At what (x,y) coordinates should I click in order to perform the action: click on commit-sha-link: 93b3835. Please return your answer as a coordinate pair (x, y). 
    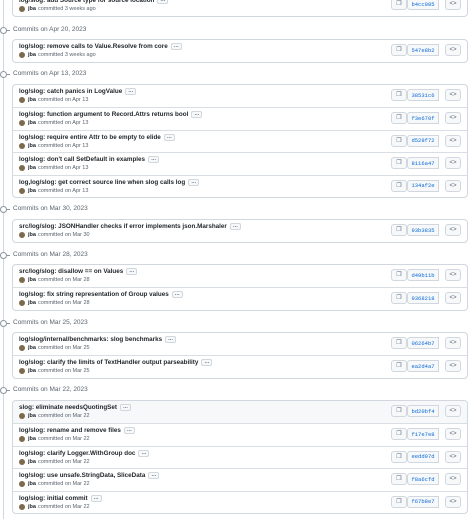
    Looking at the image, I should click on (423, 230).